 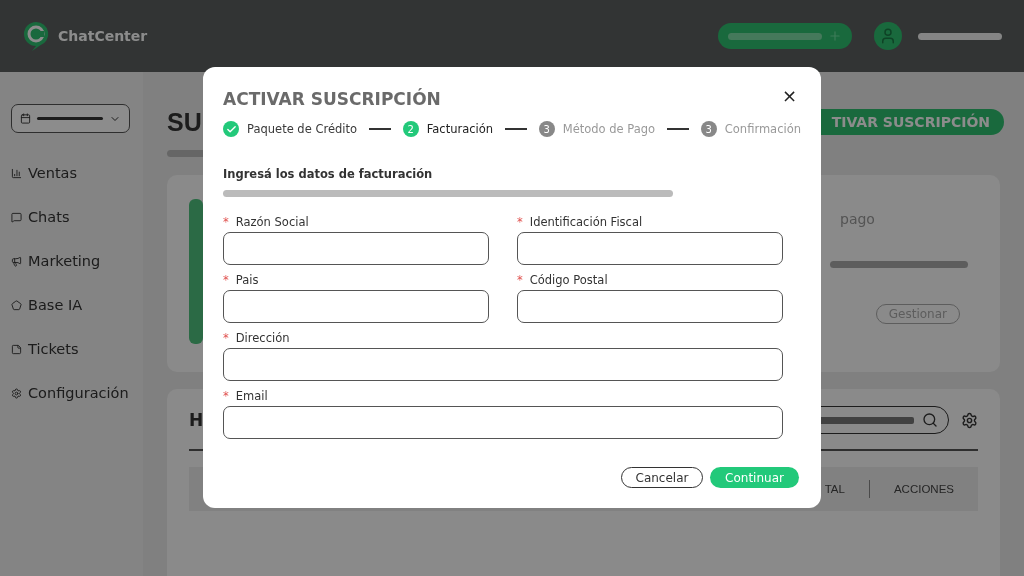 I want to click on column-header: TAL, so click(x=834, y=488).